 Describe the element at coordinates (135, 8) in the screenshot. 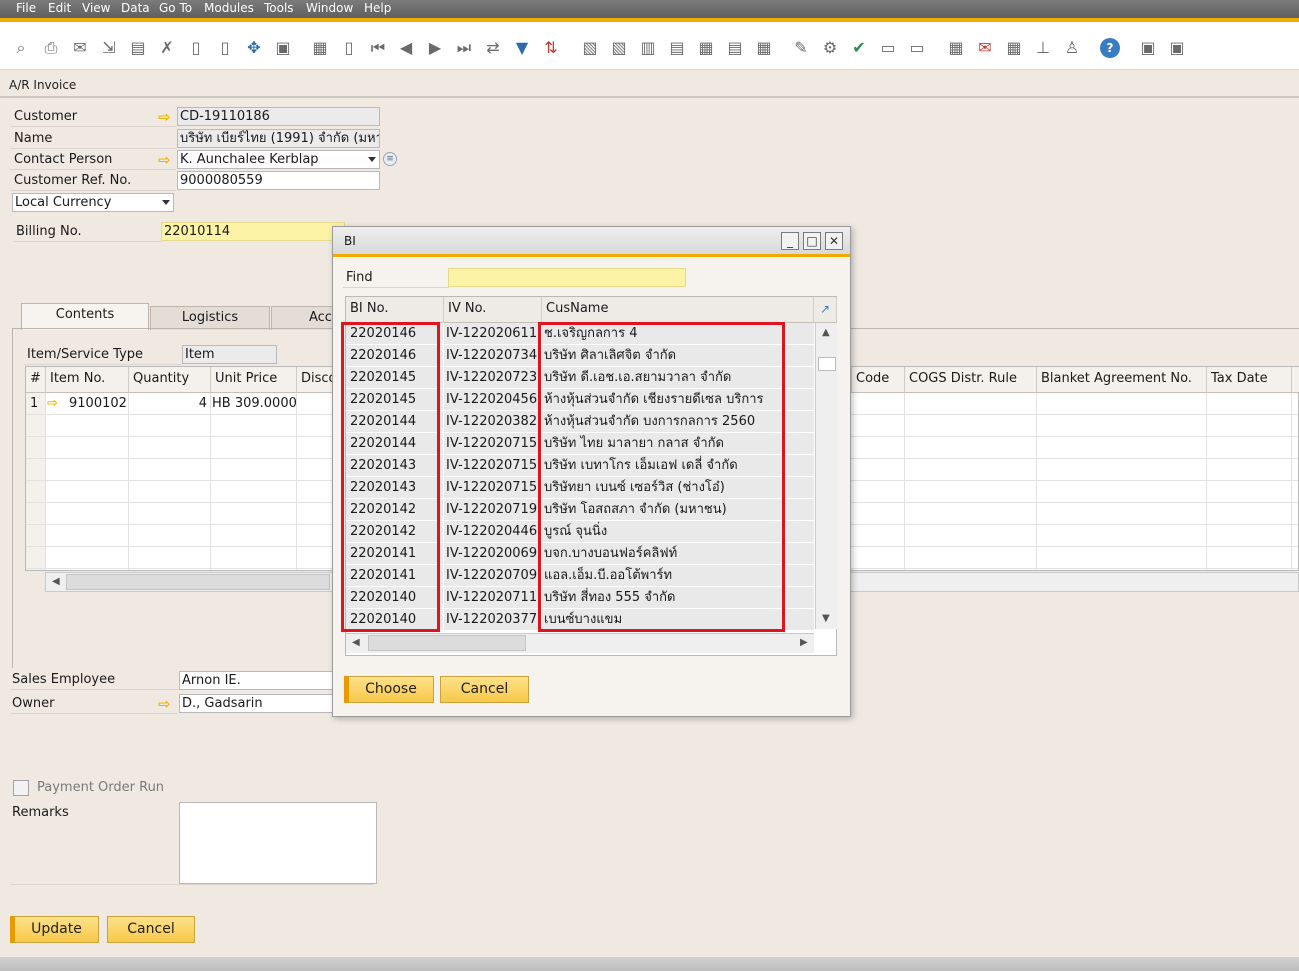

I see `menu-data: Data` at that location.